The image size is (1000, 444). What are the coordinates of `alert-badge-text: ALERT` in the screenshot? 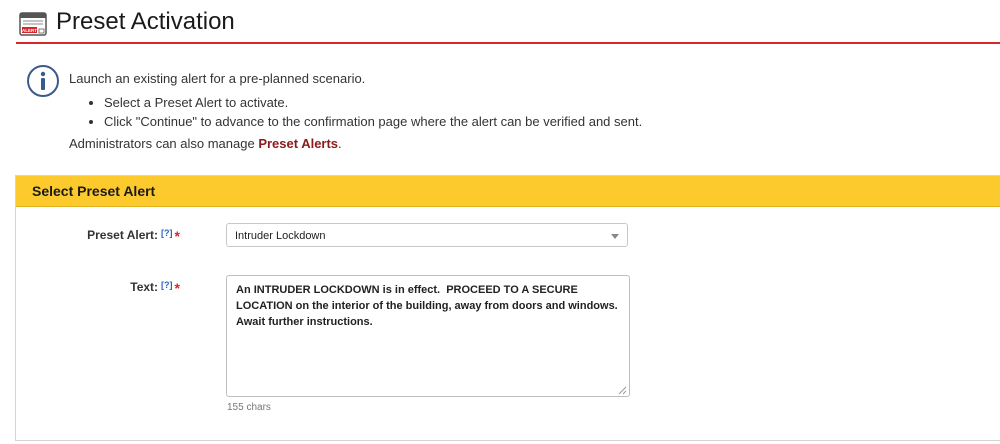 It's located at (29, 30).